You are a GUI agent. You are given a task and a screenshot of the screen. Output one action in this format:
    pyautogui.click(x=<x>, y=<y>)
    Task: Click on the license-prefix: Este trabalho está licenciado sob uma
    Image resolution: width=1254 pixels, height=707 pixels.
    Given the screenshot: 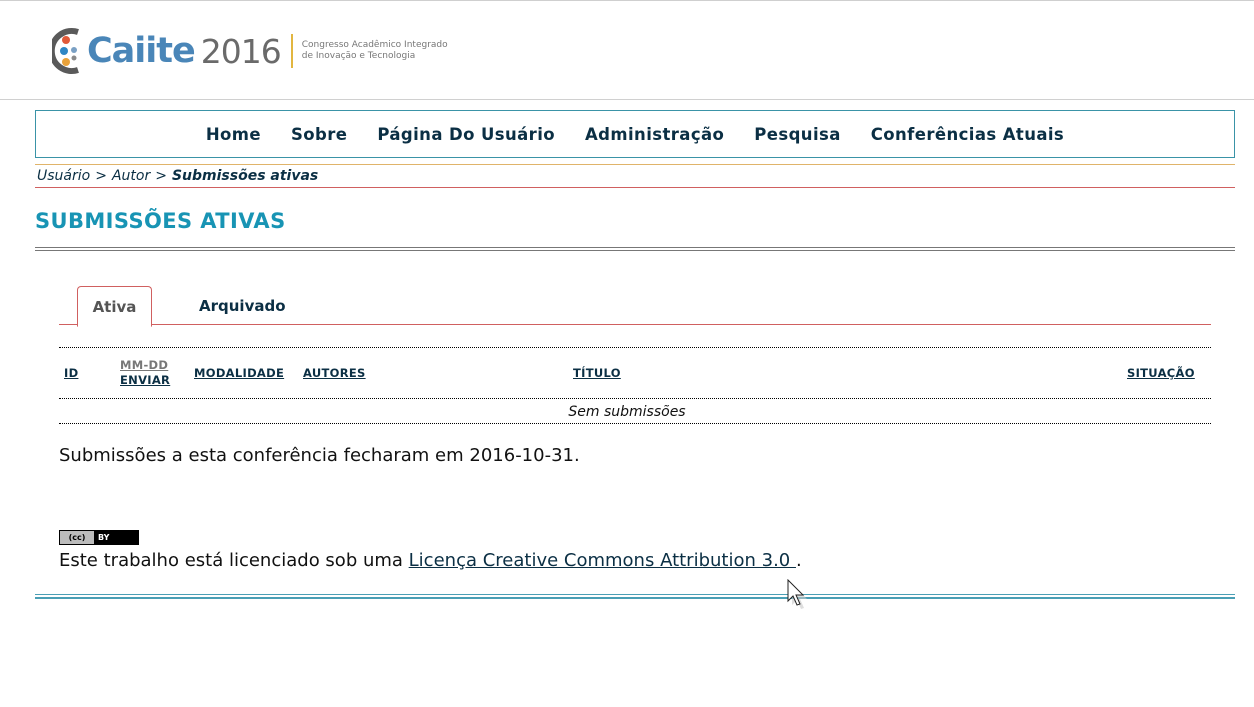 What is the action you would take?
    pyautogui.click(x=234, y=560)
    